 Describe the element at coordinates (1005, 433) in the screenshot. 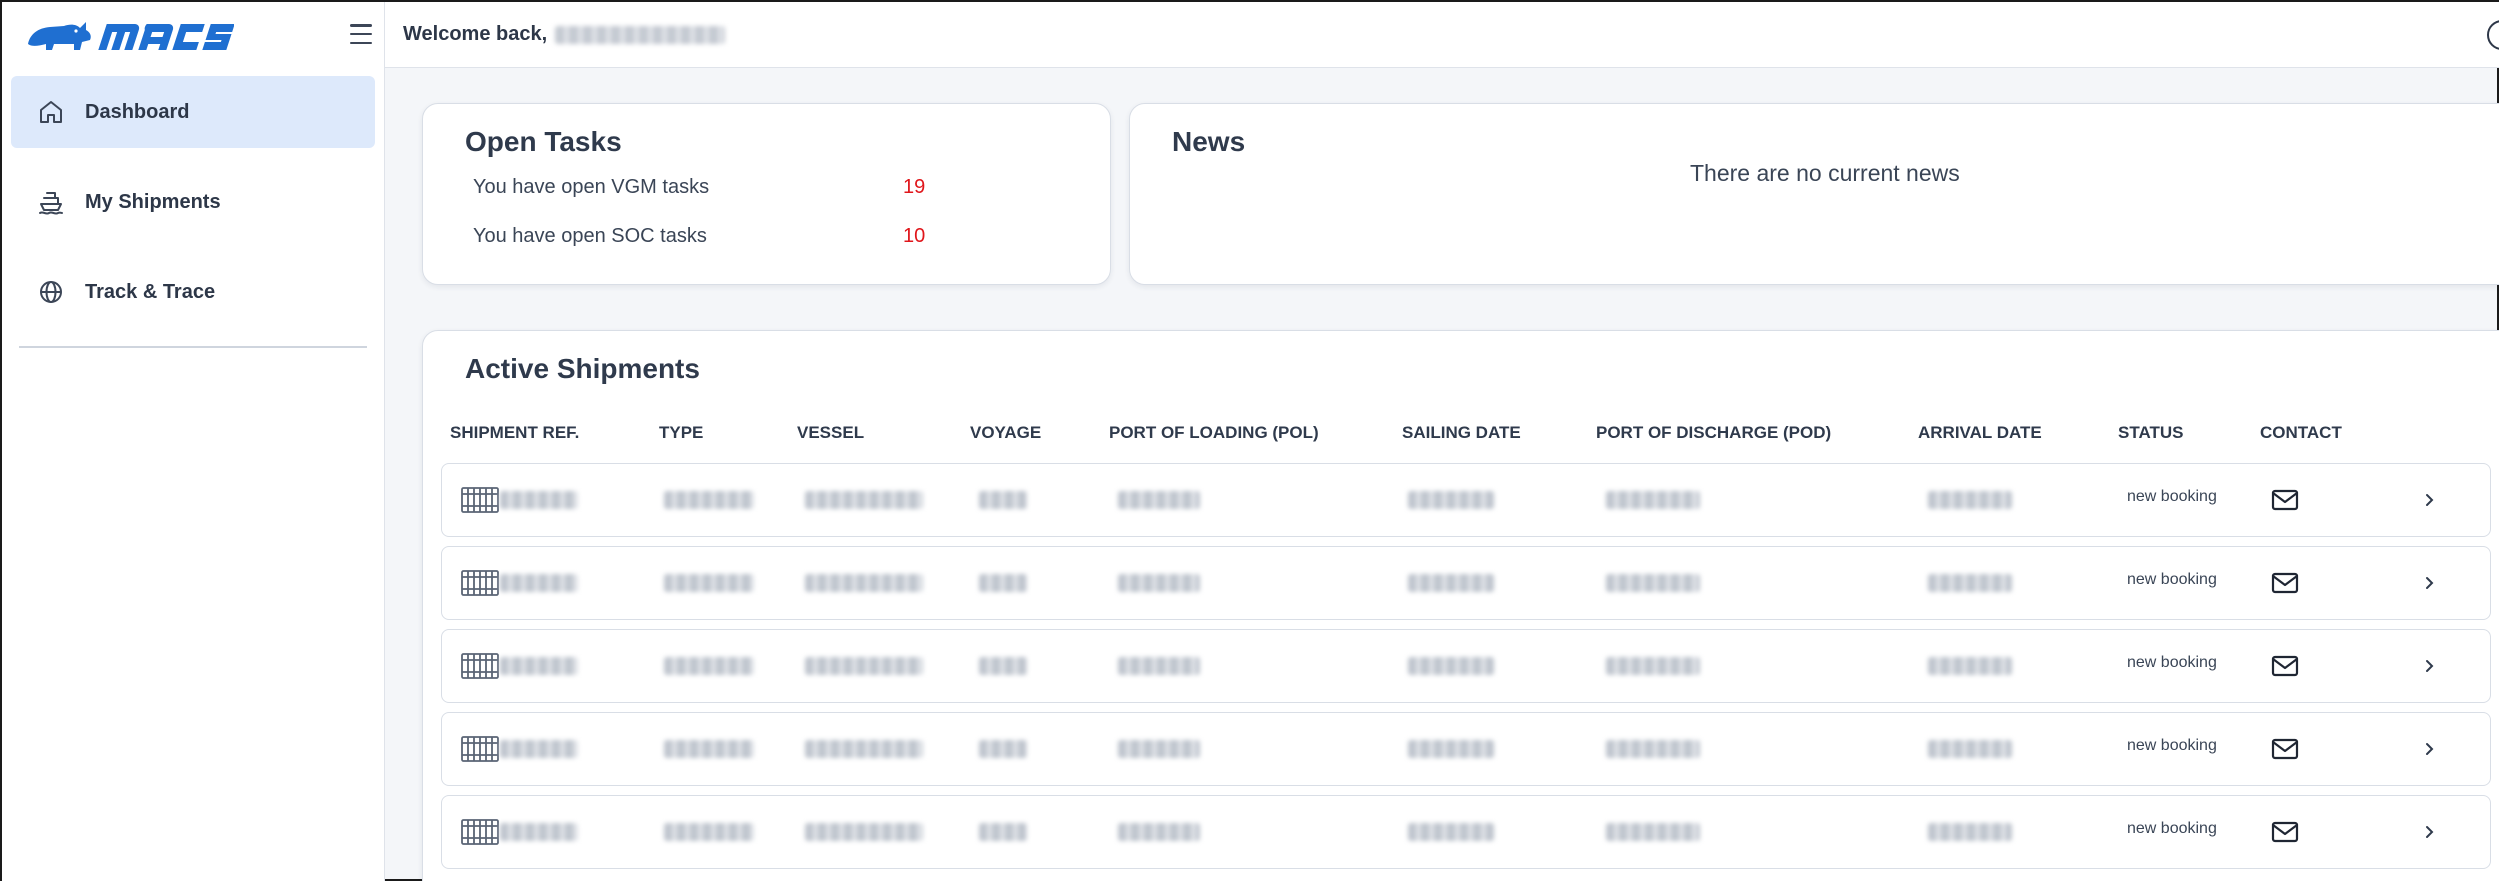

I see `column-header: VOYAGE` at that location.